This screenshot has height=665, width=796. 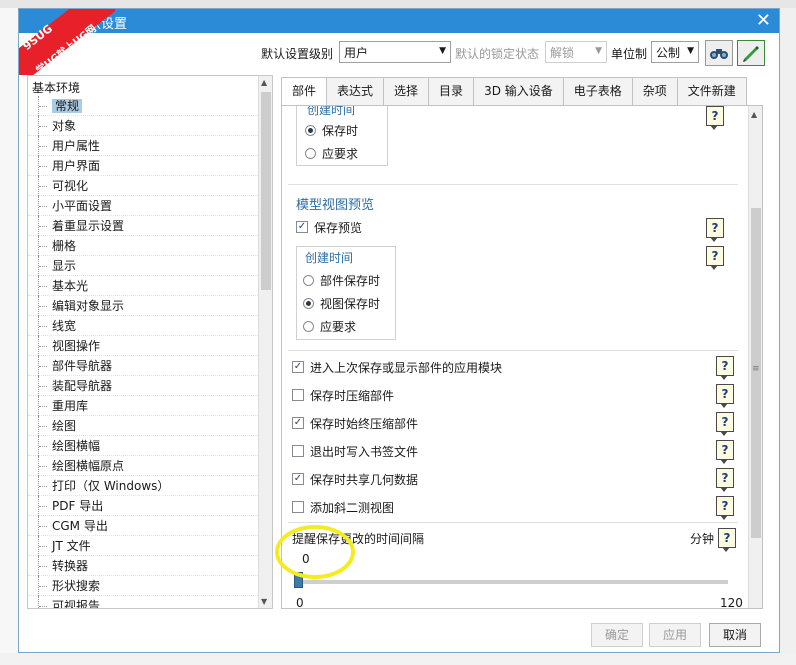 What do you see at coordinates (144, 566) in the screenshot?
I see `tree-item: 转换器` at bounding box center [144, 566].